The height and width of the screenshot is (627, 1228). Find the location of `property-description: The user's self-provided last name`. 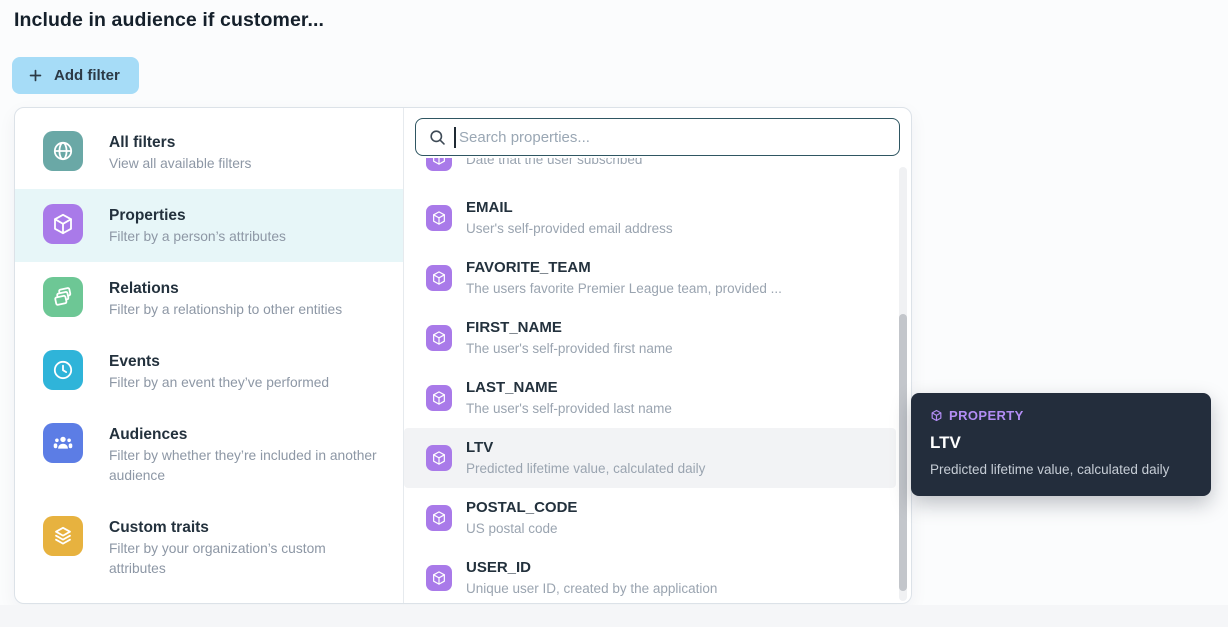

property-description: The user's self-provided last name is located at coordinates (569, 408).